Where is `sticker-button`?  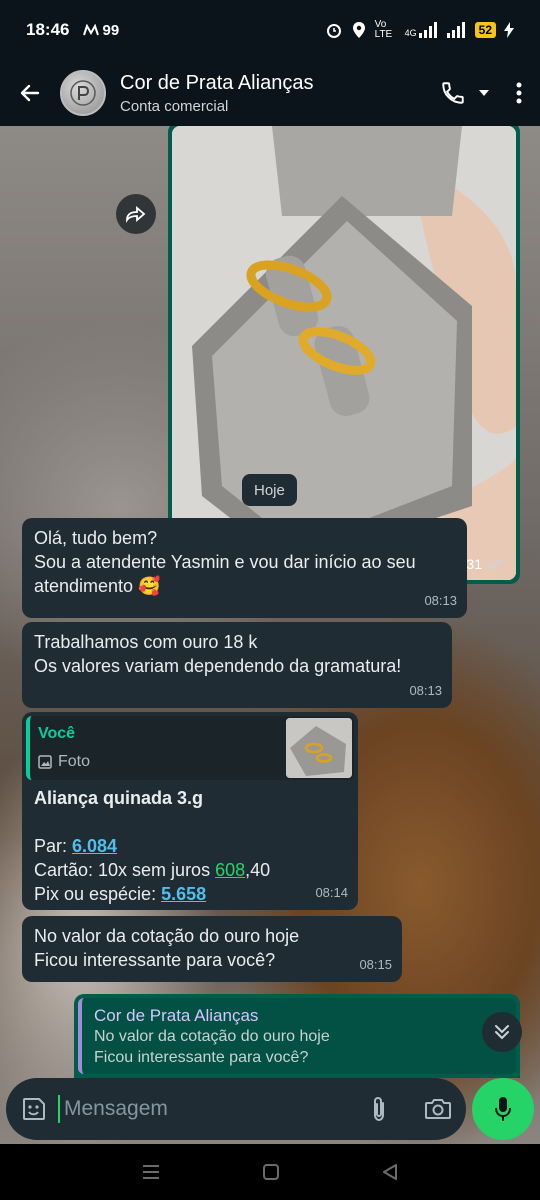
sticker-button is located at coordinates (34, 1109).